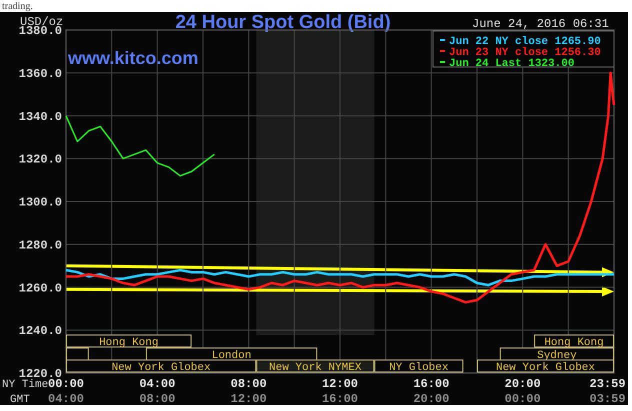 The image size is (632, 411). What do you see at coordinates (315, 367) in the screenshot?
I see `session-bar: New York NYMEX` at bounding box center [315, 367].